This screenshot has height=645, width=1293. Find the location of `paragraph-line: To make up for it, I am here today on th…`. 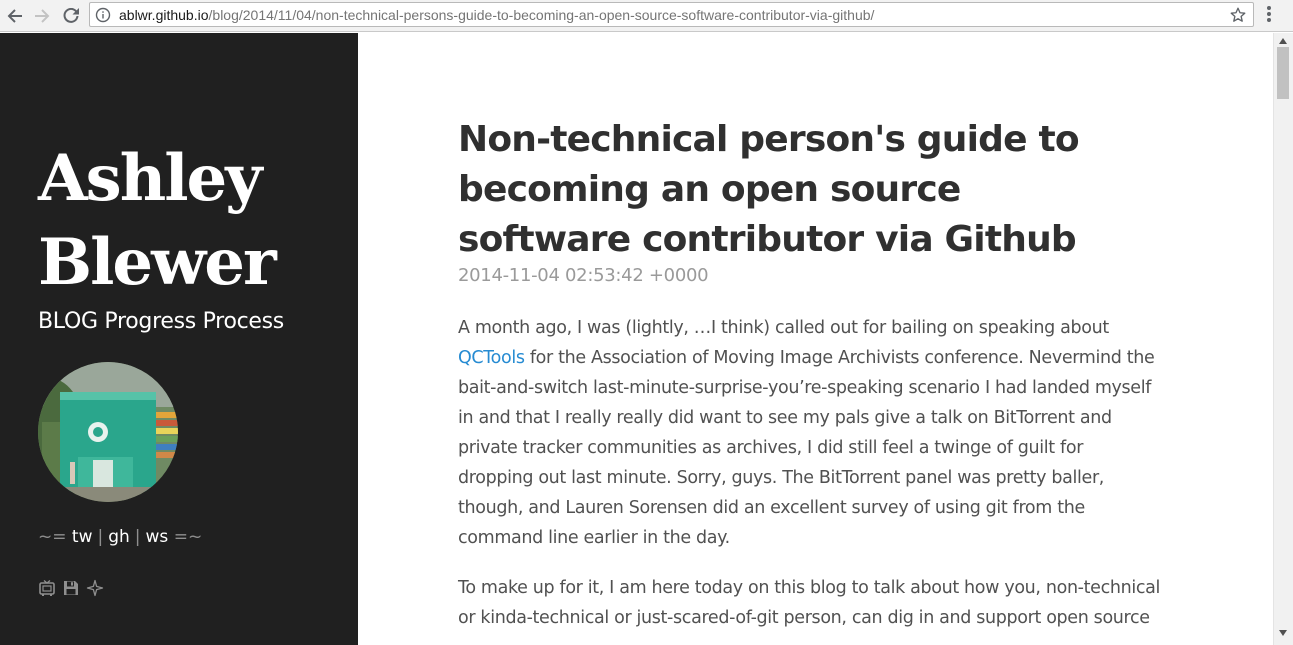

paragraph-line: To make up for it, I am here today on th… is located at coordinates (809, 588).